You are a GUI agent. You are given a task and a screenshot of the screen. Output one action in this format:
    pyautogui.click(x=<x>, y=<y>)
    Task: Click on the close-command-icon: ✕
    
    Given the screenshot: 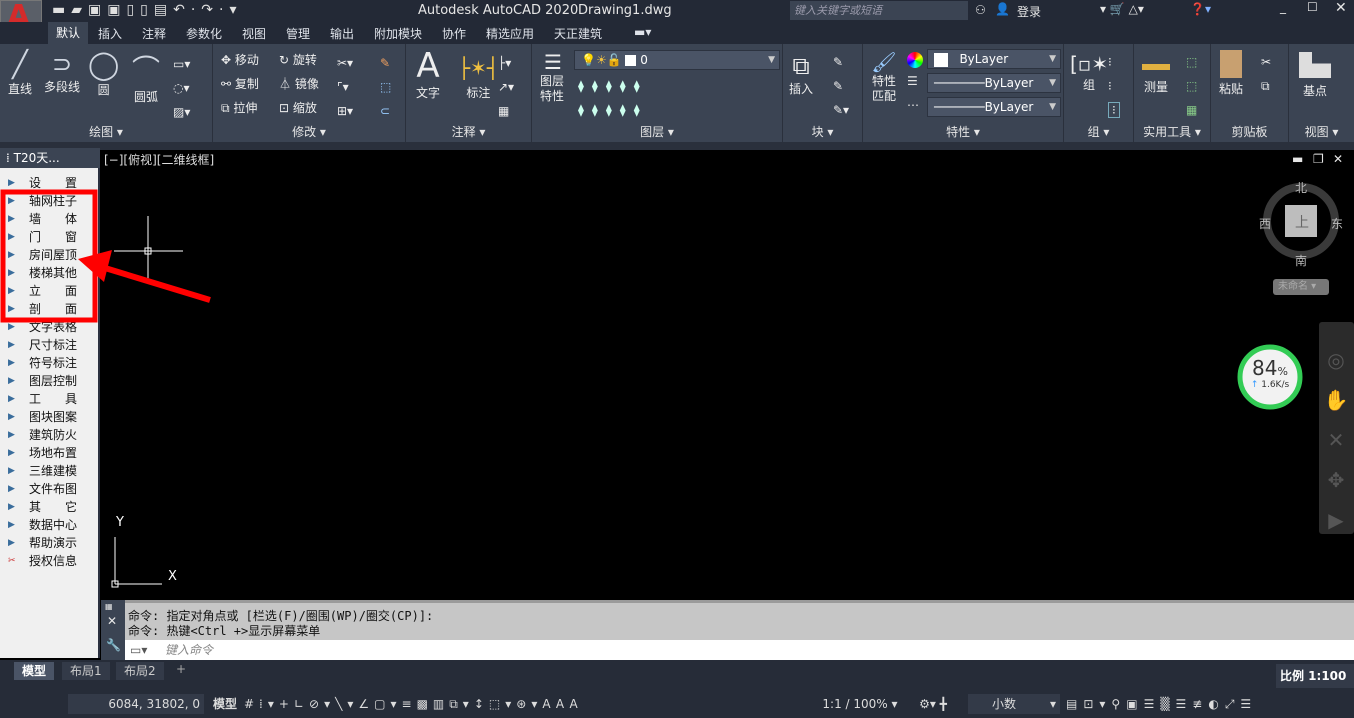 What is the action you would take?
    pyautogui.click(x=112, y=621)
    